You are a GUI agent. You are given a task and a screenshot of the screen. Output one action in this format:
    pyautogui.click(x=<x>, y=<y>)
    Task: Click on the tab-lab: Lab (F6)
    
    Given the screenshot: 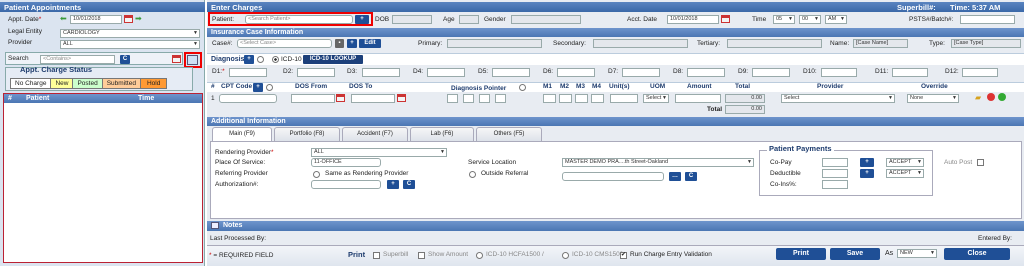 What is the action you would take?
    pyautogui.click(x=442, y=134)
    